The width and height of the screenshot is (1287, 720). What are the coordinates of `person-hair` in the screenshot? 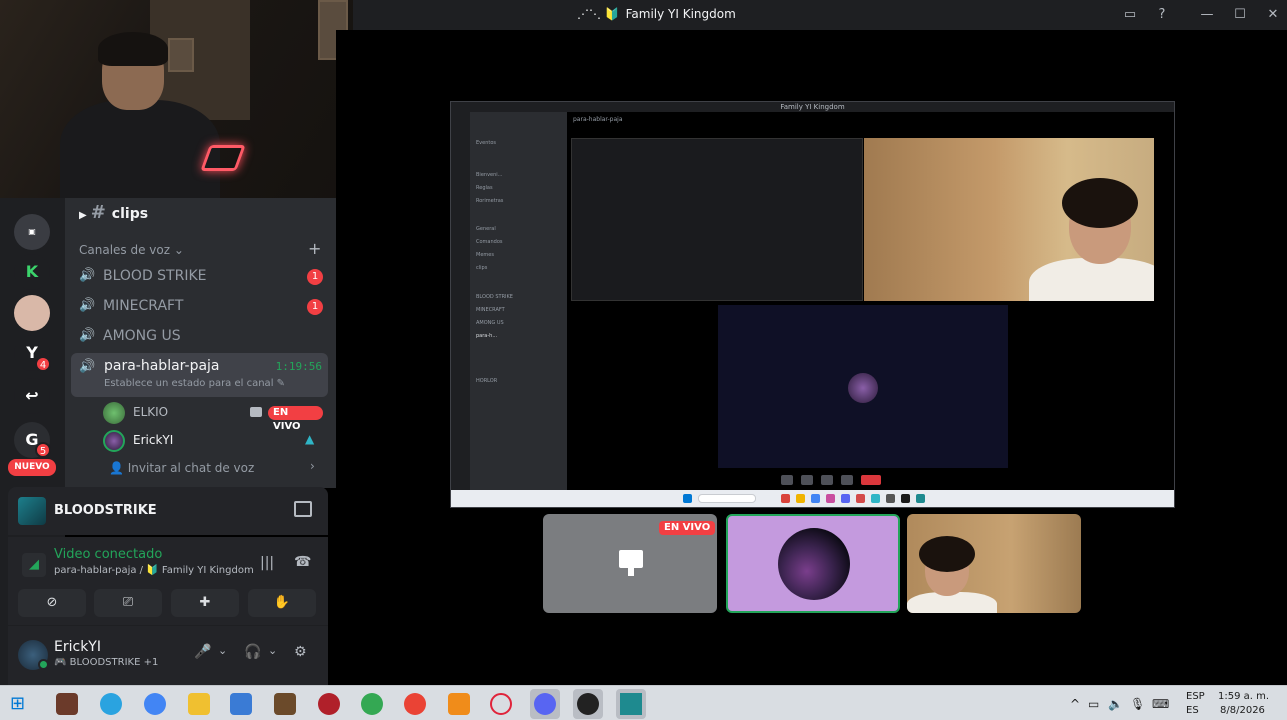 It's located at (1100, 203).